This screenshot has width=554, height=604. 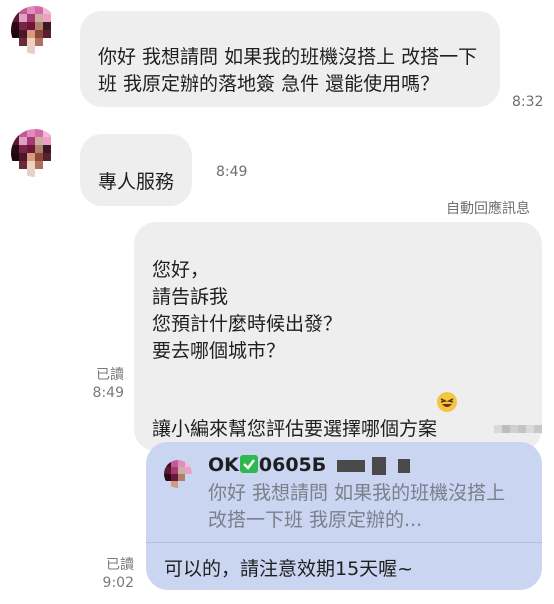 What do you see at coordinates (344, 542) in the screenshot?
I see `quote-divider` at bounding box center [344, 542].